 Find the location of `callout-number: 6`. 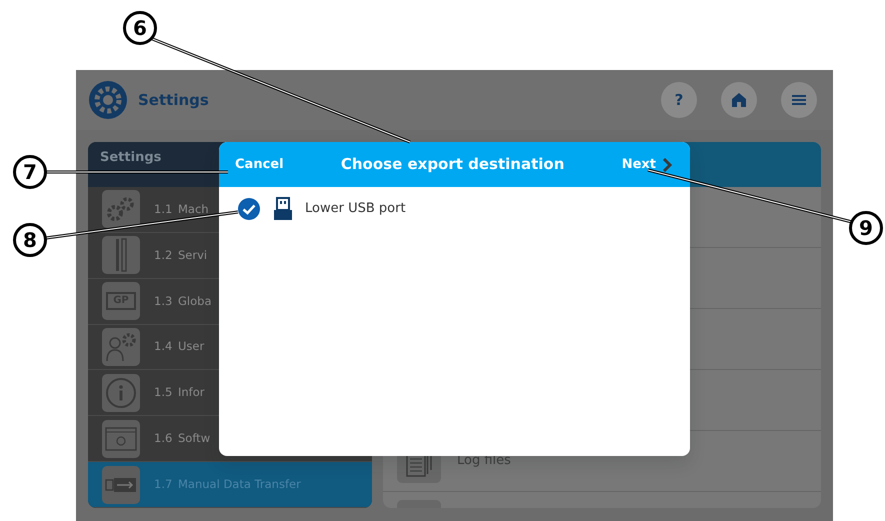

callout-number: 6 is located at coordinates (140, 28).